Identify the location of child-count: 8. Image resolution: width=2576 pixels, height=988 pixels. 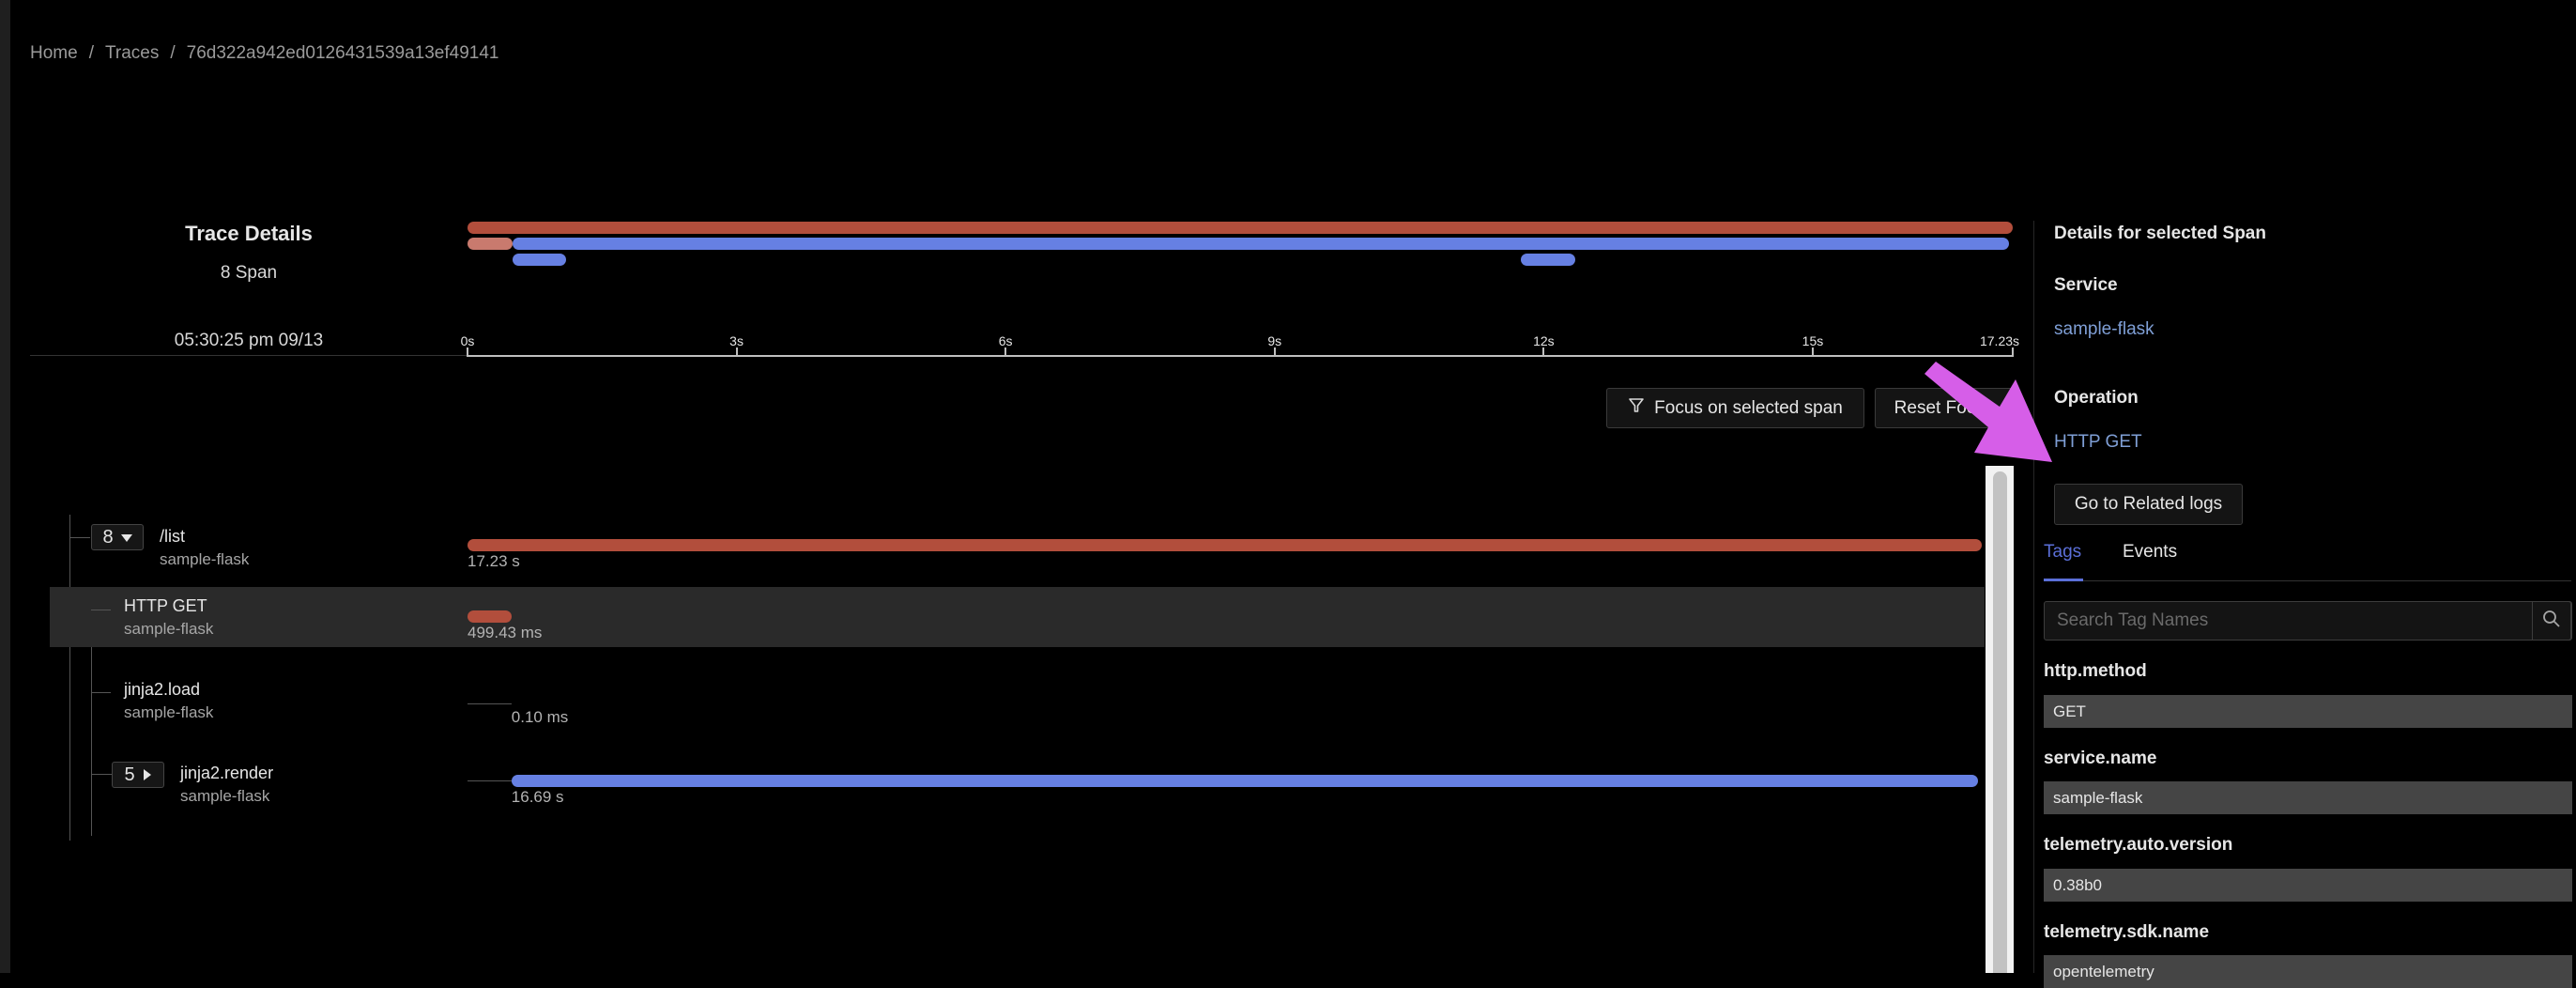
(108, 537).